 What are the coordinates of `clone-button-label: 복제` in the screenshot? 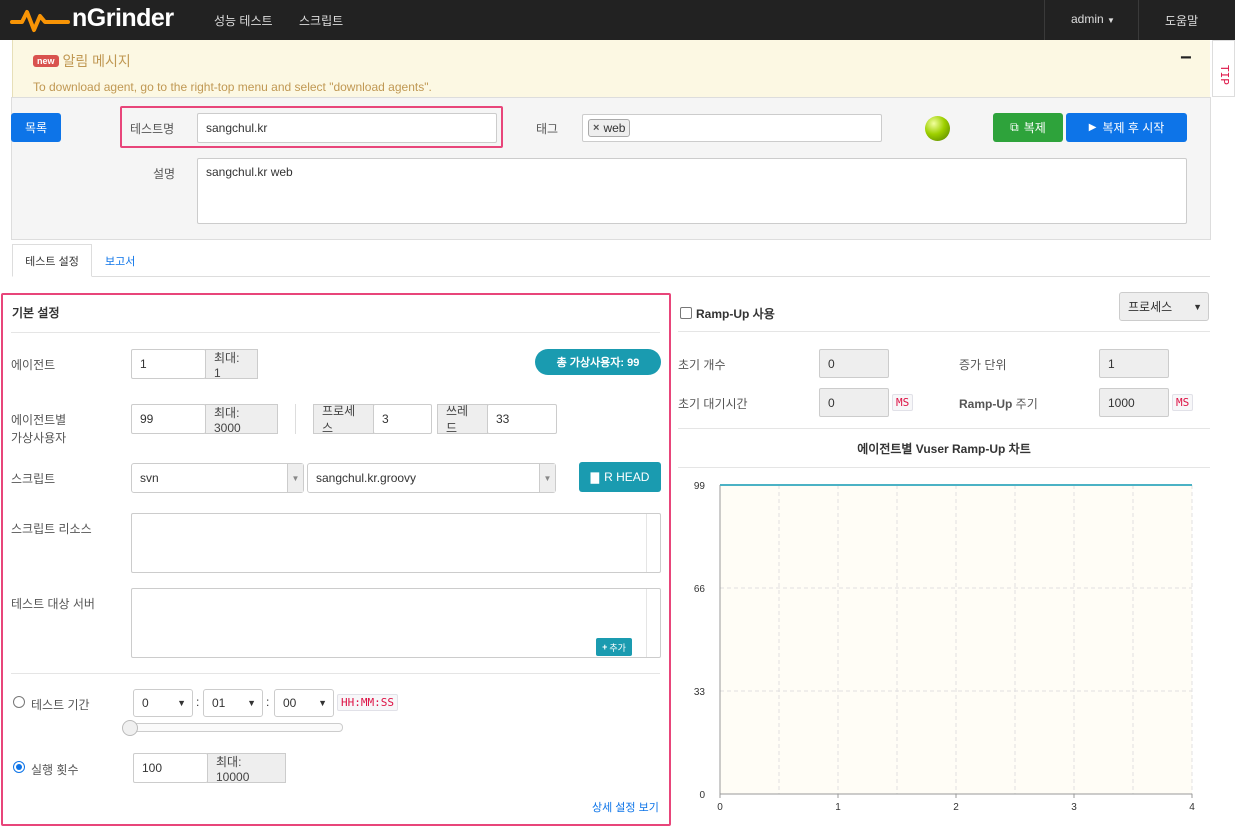 It's located at (1034, 128).